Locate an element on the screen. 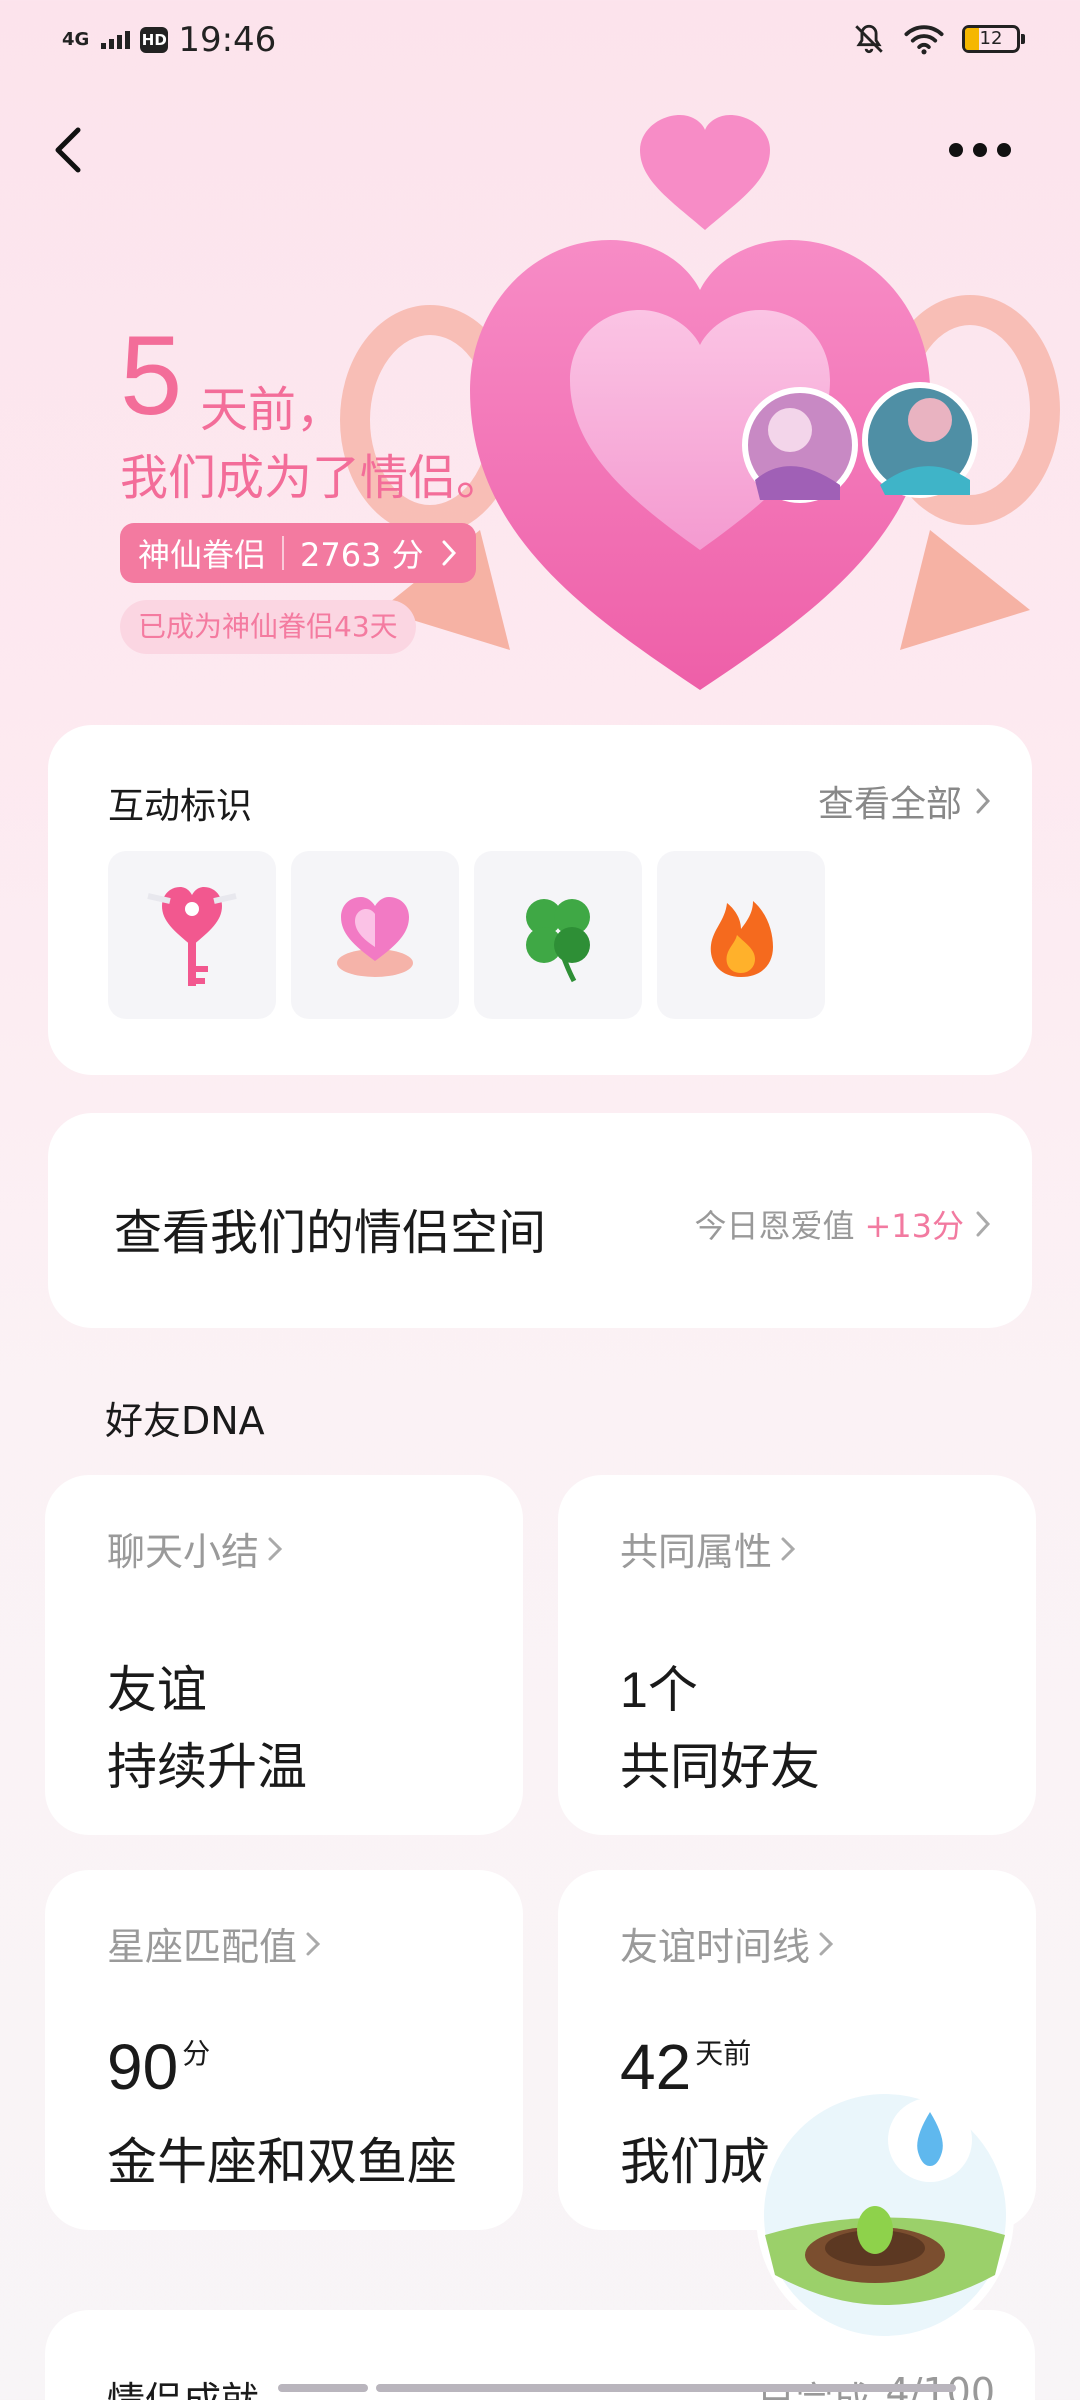 The width and height of the screenshot is (1080, 2400). common-friends-count: 1 is located at coordinates (634, 1690).